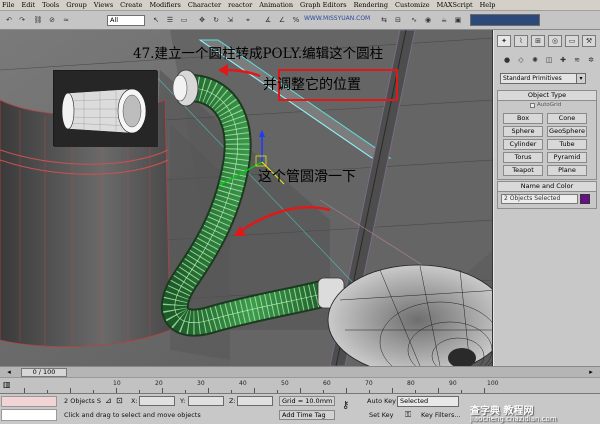 The width and height of the screenshot is (600, 424). I want to click on select-and-rotate-icon: ↻, so click(216, 20).